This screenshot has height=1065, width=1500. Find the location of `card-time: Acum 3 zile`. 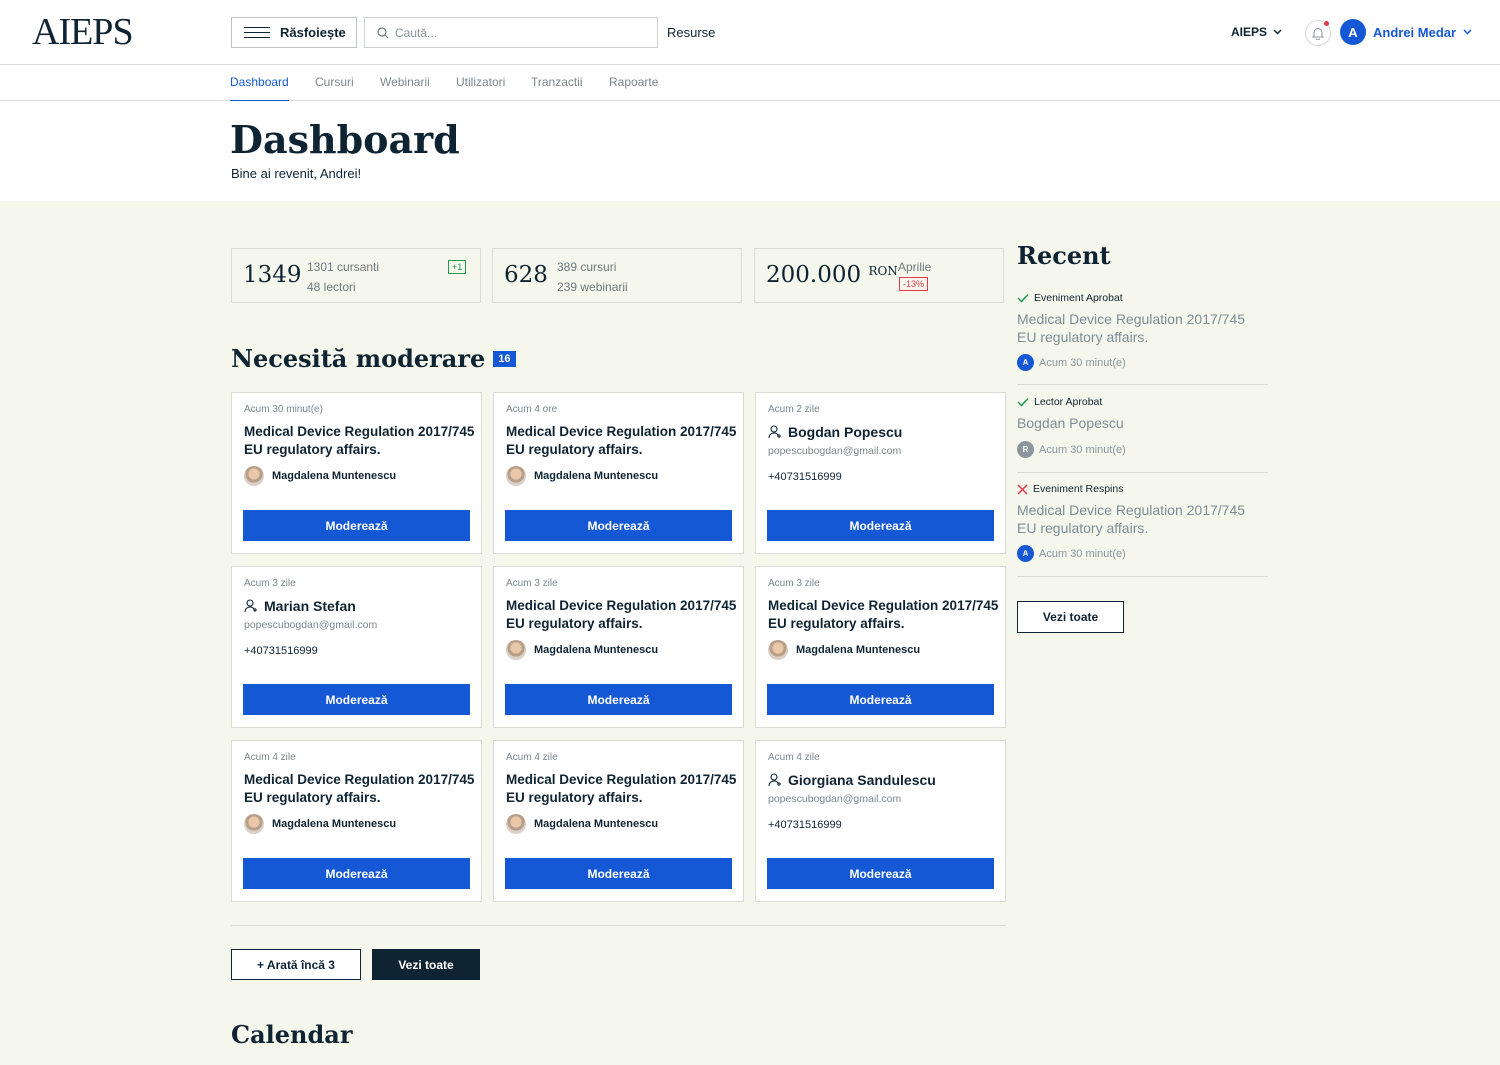

card-time: Acum 3 zile is located at coordinates (532, 583).